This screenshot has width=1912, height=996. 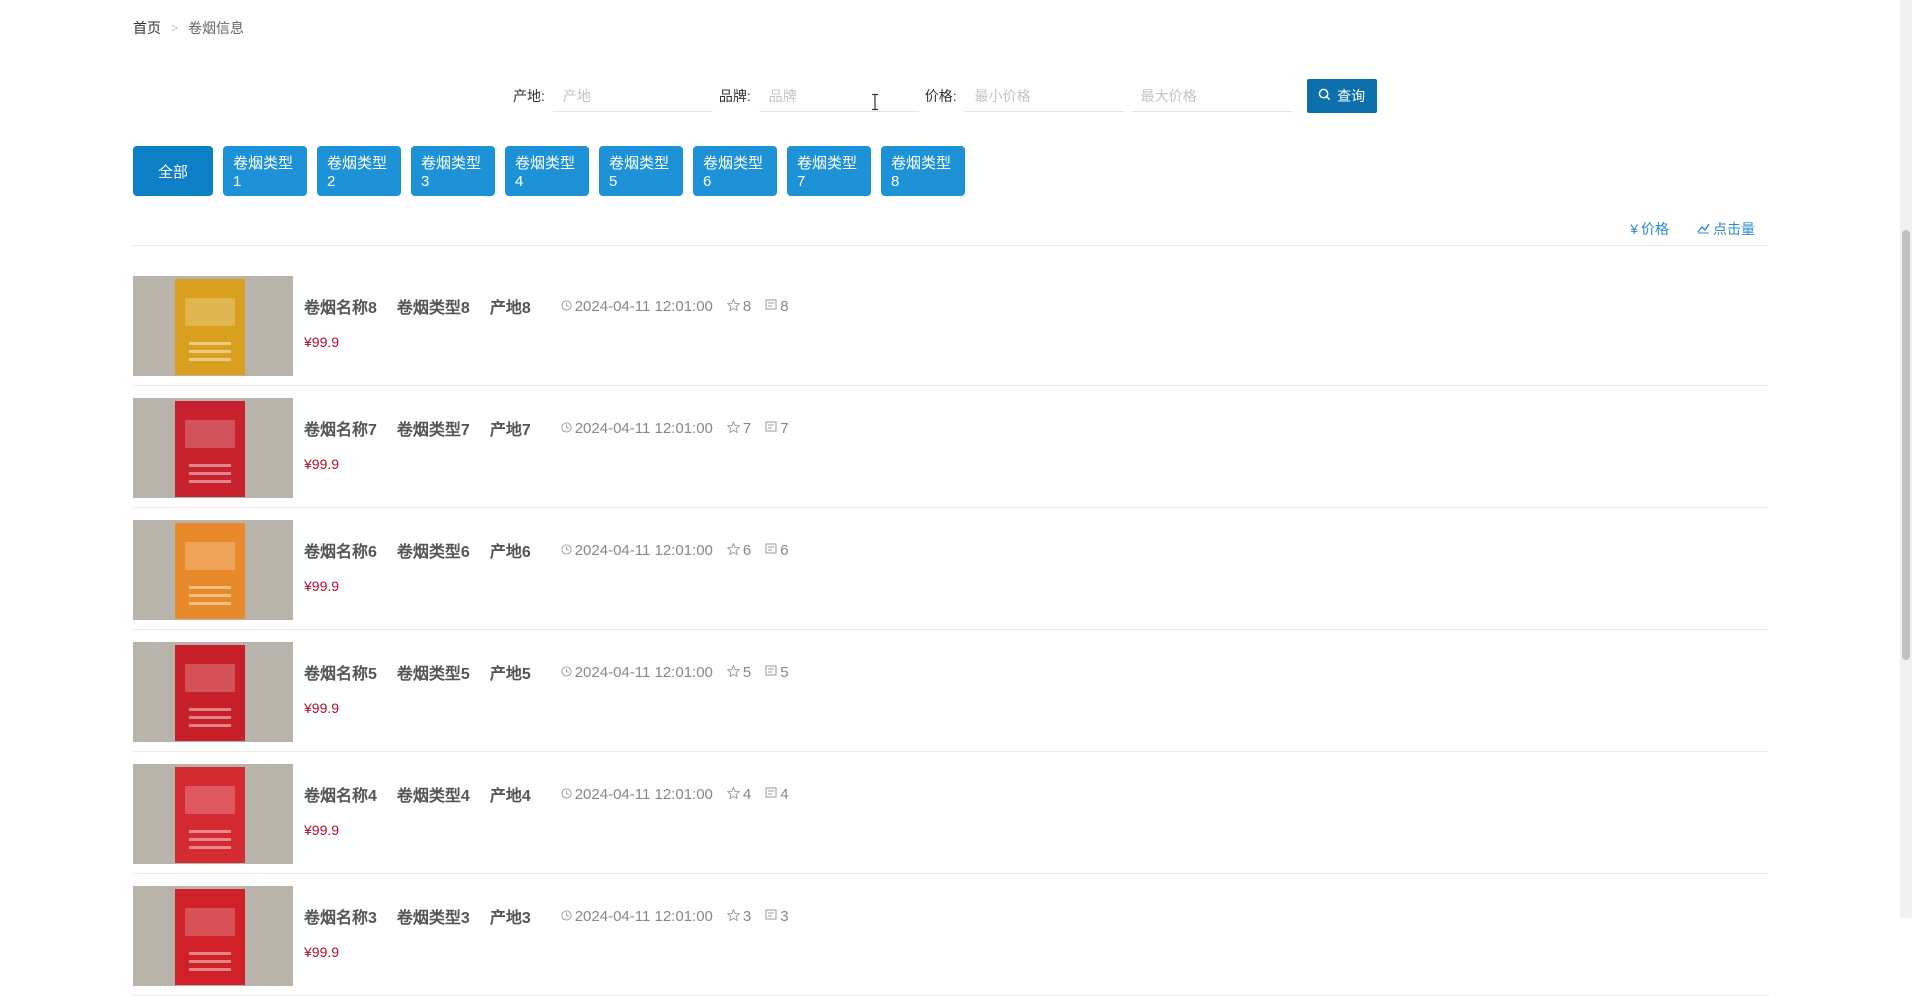 I want to click on comment-count: 5, so click(x=777, y=672).